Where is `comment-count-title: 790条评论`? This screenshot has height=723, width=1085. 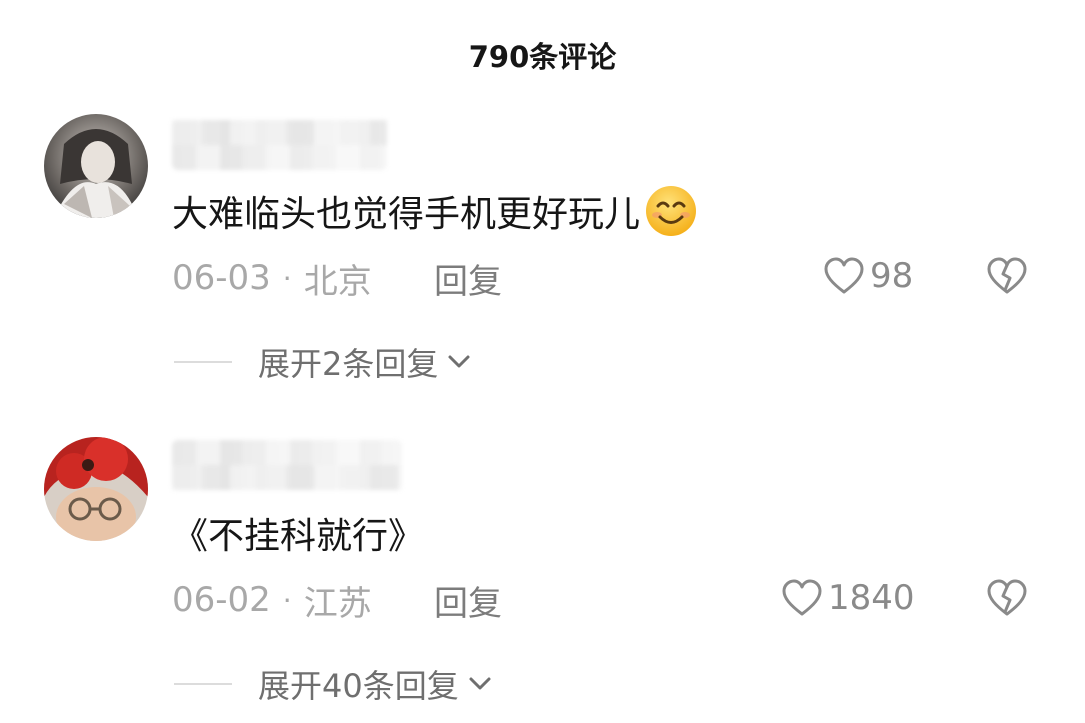 comment-count-title: 790条评论 is located at coordinates (542, 57).